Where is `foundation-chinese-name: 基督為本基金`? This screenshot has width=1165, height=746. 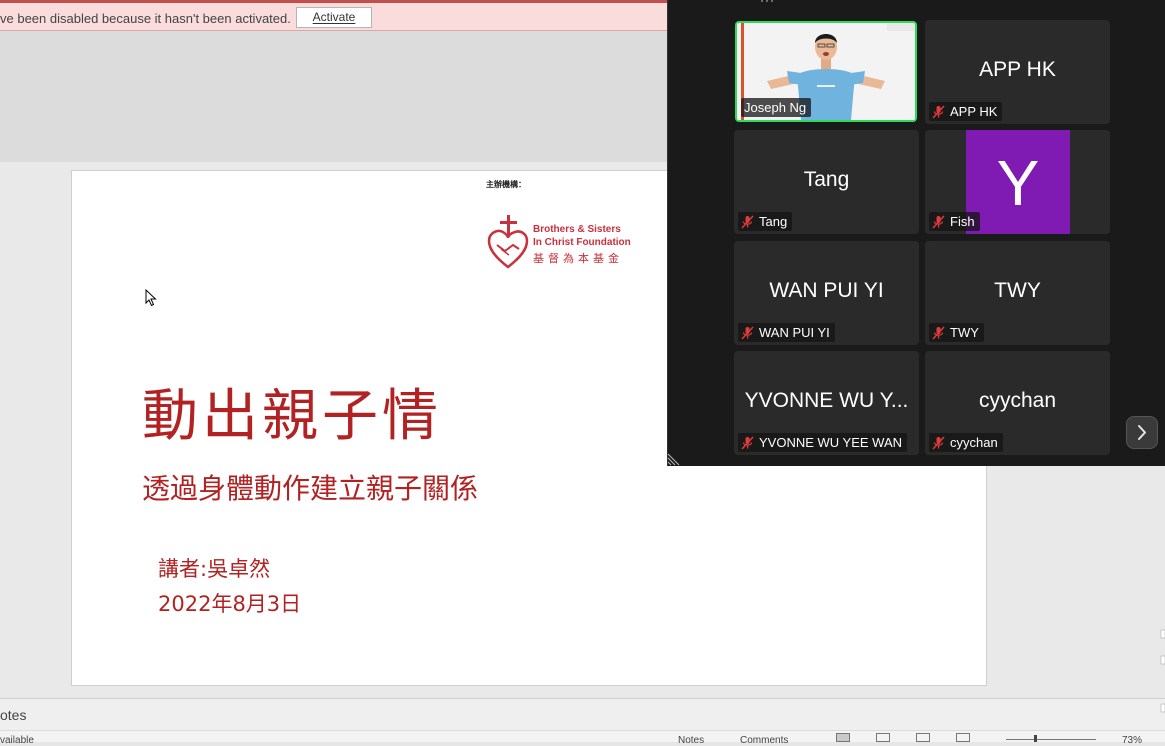
foundation-chinese-name: 基督為本基金 is located at coordinates (578, 259).